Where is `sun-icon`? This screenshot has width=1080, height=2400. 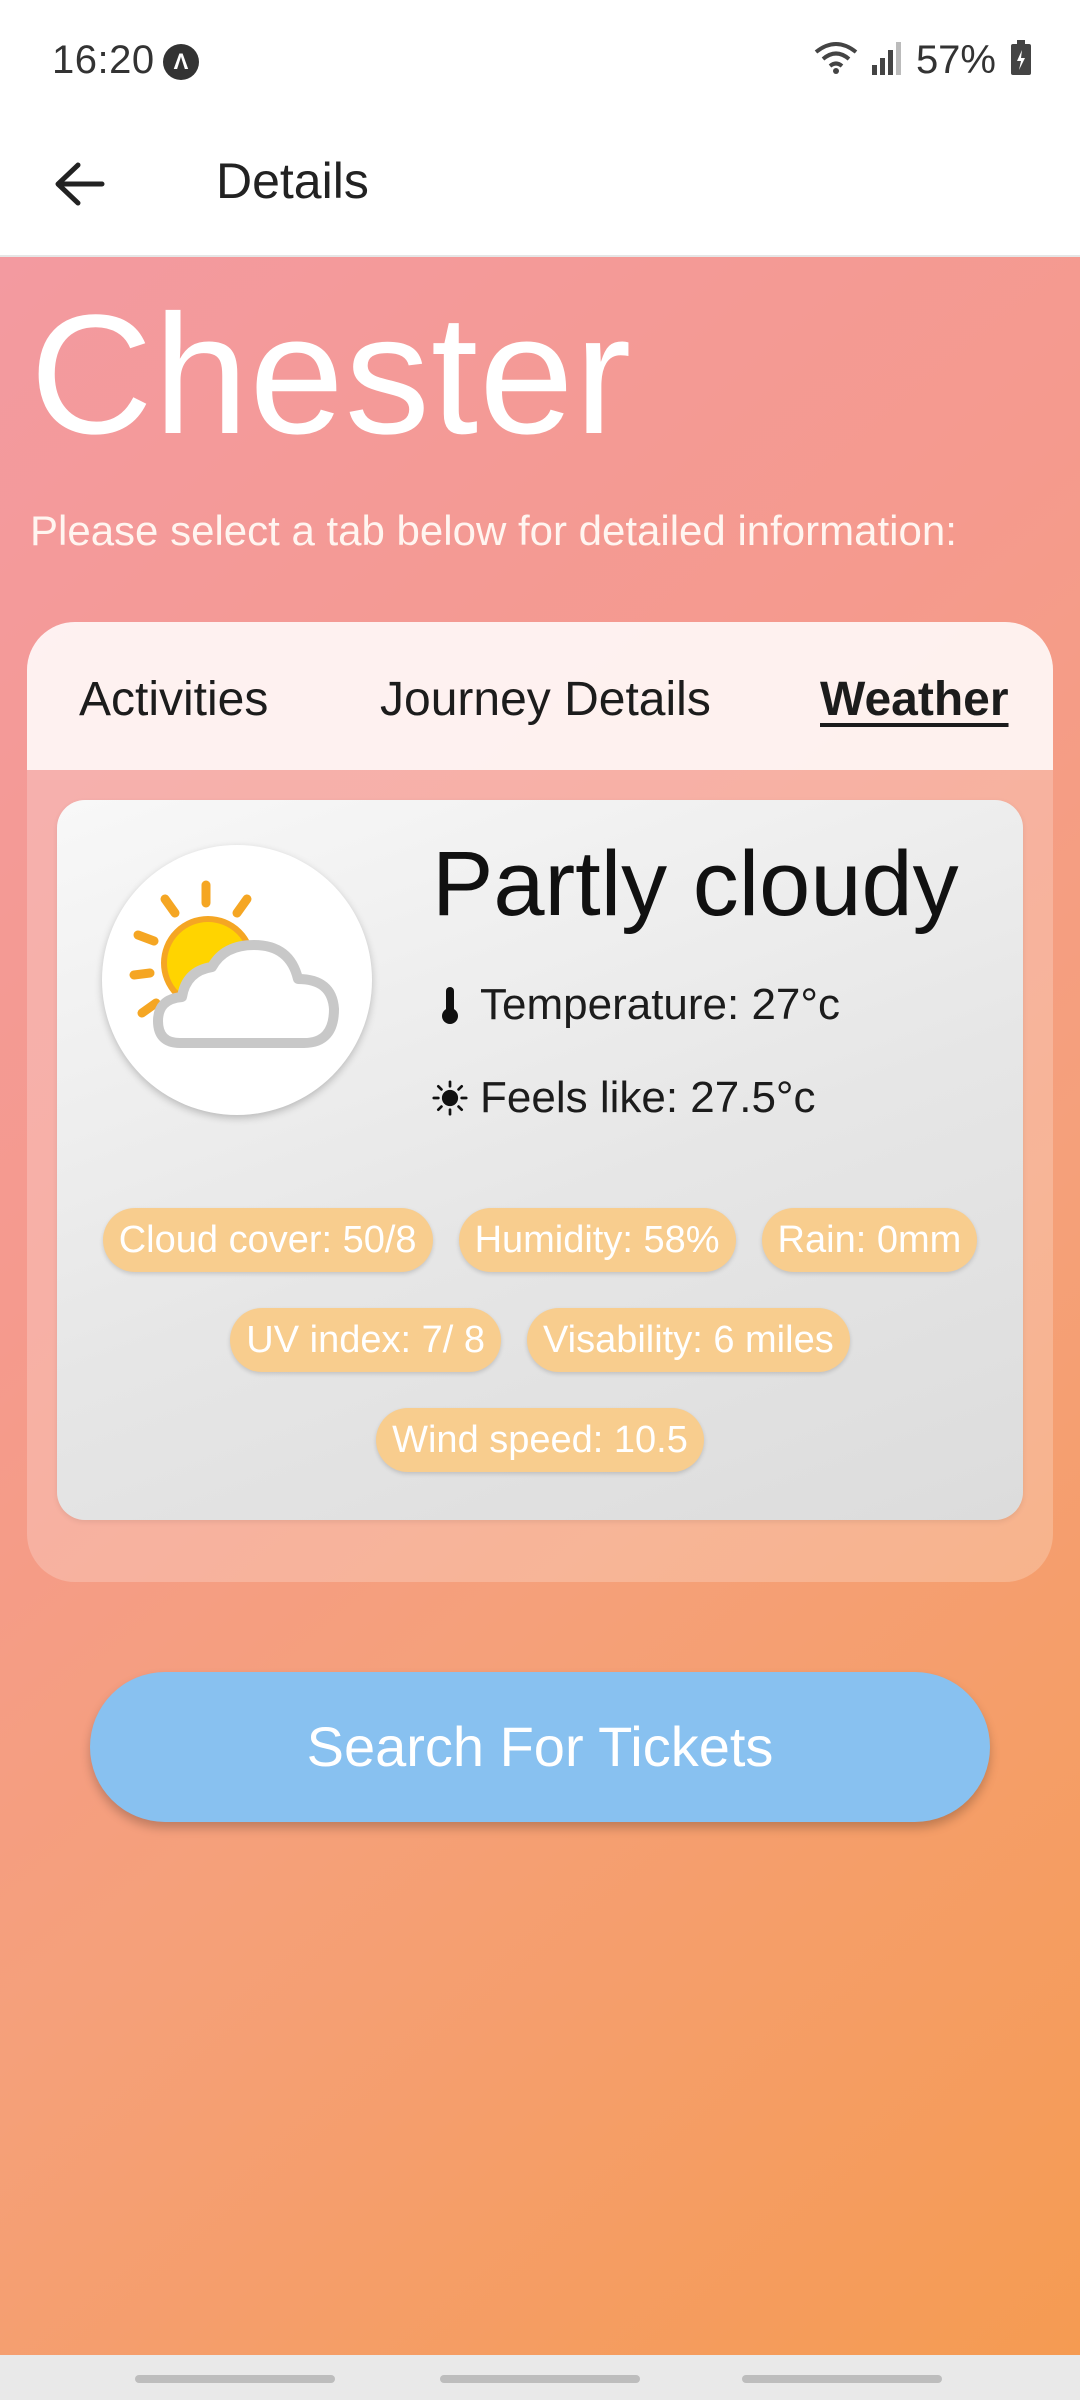 sun-icon is located at coordinates (450, 1098).